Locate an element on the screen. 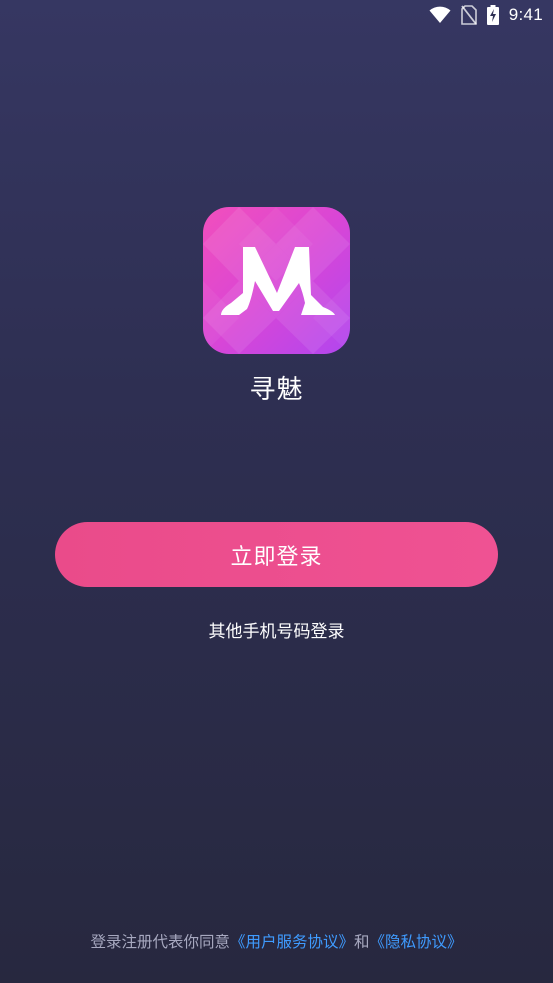  agreement-prefix: 登录注册代表你同意 is located at coordinates (160, 942).